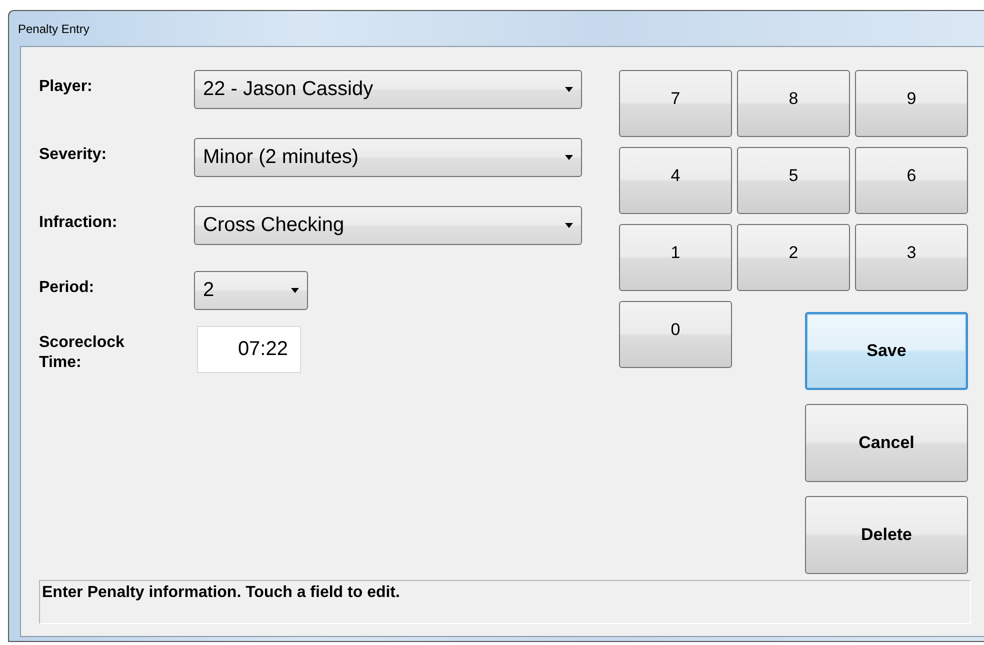 The width and height of the screenshot is (984, 645). Describe the element at coordinates (675, 334) in the screenshot. I see `digit-key: 0` at that location.